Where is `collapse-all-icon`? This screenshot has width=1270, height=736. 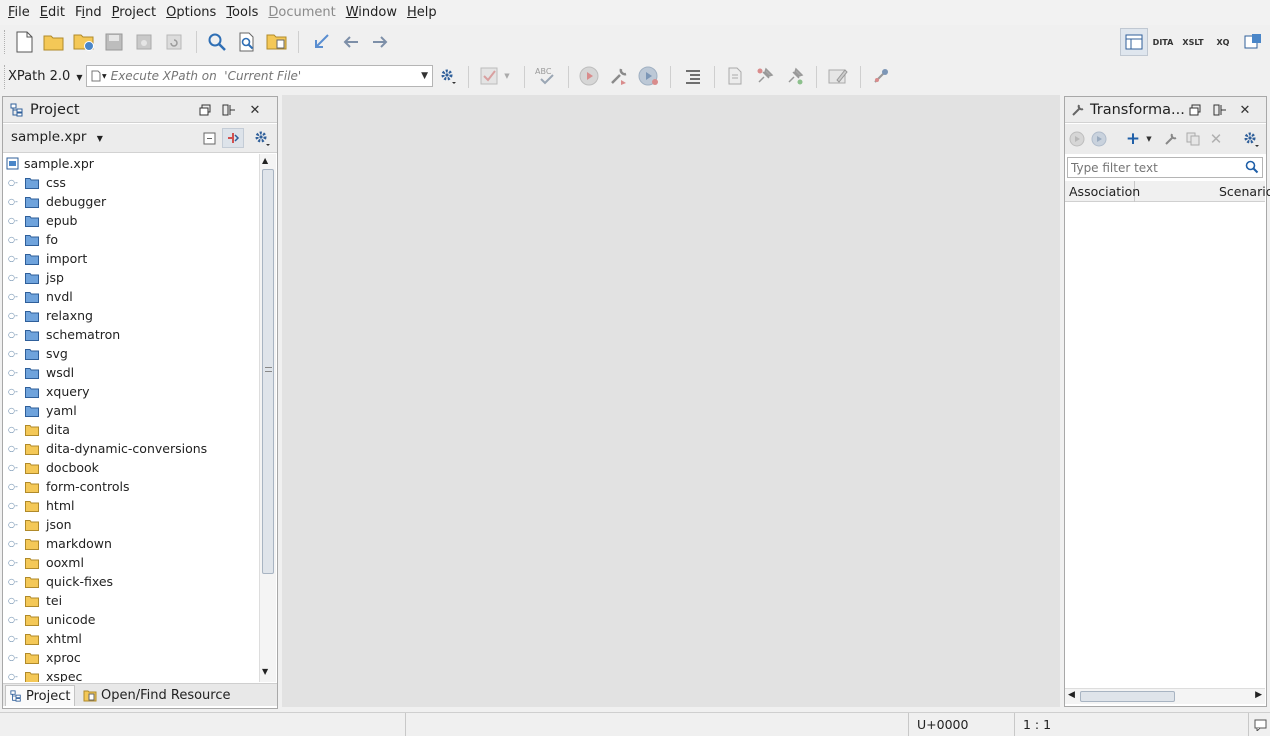
collapse-all-icon is located at coordinates (209, 138).